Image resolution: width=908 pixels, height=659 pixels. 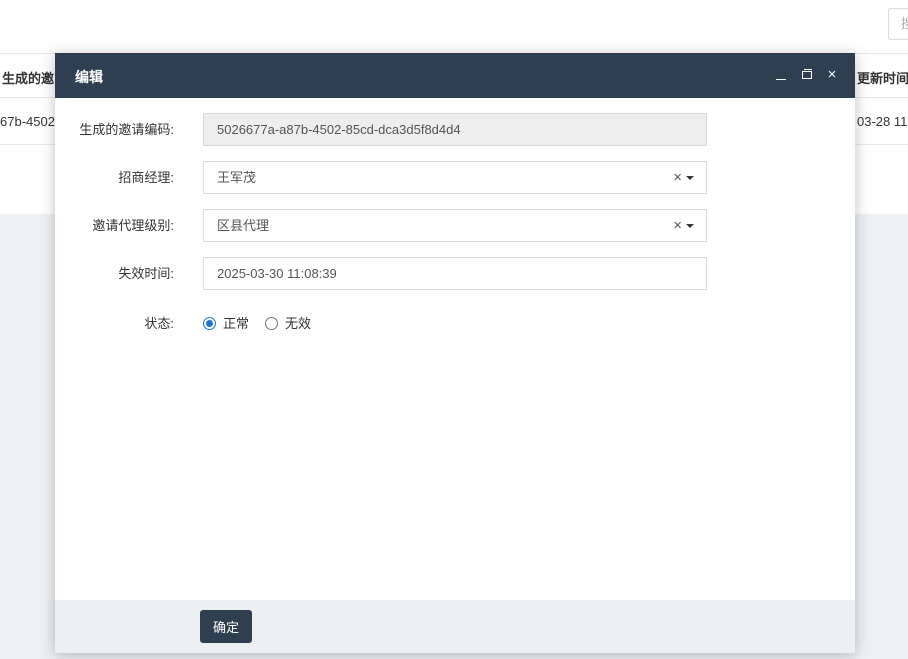 I want to click on form-row-expire-time: 失效时间: 2025-03-30 11:08:39, so click(x=455, y=273).